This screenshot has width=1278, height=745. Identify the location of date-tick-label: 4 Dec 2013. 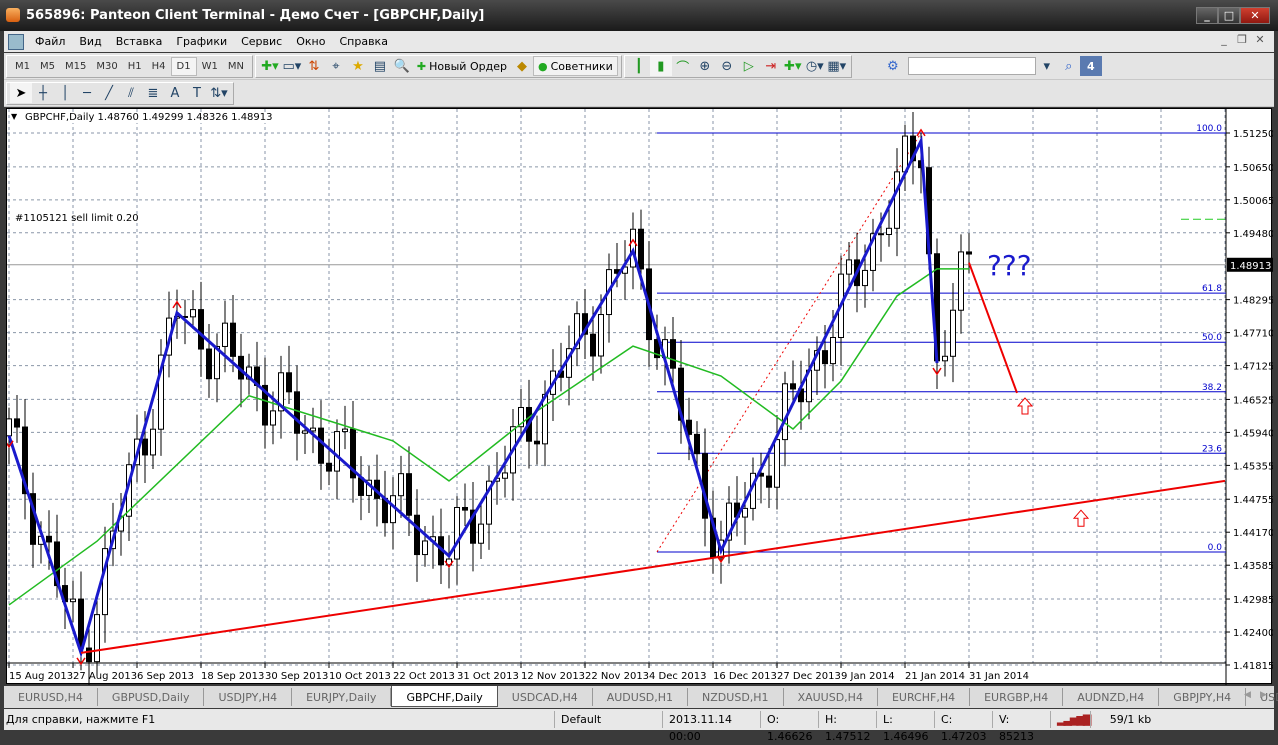
(678, 676).